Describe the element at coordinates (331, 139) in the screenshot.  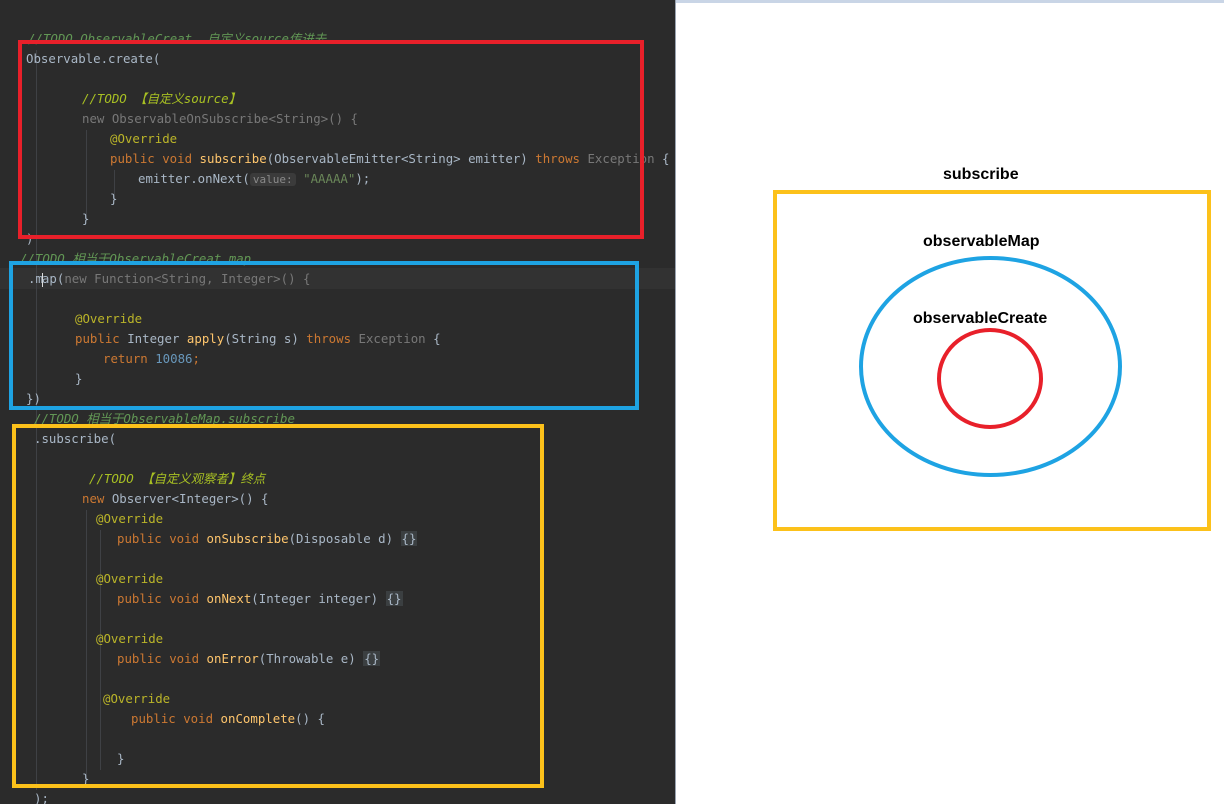
I see `observable-create-highlight` at that location.